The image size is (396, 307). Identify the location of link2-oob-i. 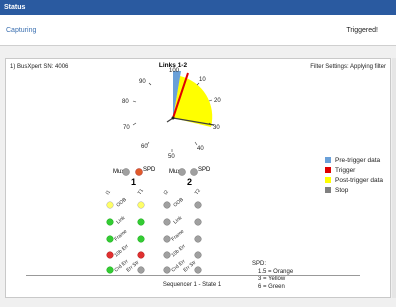
(167, 205).